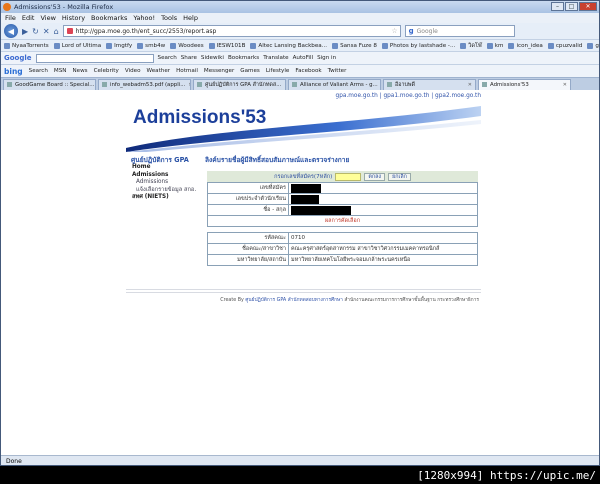 The height and width of the screenshot is (484, 600). I want to click on bookmark-item: cpuzvalid, so click(565, 45).